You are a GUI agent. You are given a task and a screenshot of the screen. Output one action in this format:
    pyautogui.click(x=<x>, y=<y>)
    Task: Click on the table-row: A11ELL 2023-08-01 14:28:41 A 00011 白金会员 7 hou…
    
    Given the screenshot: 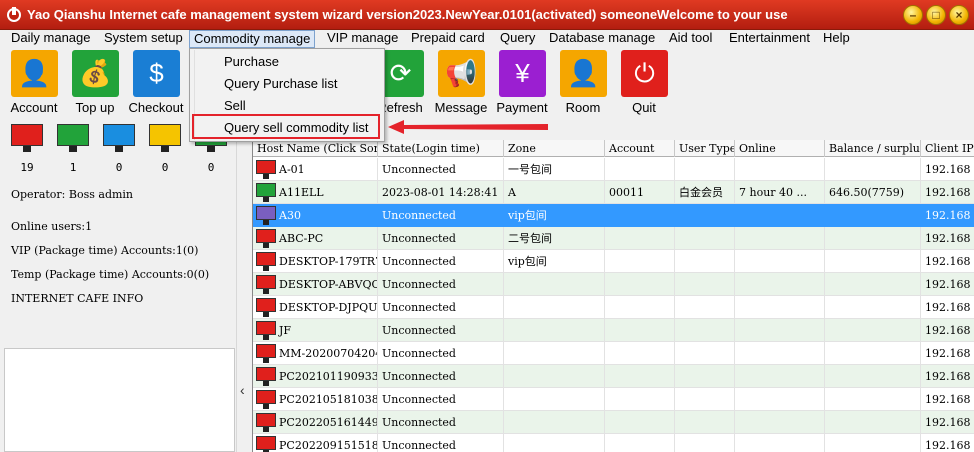 What is the action you would take?
    pyautogui.click(x=613, y=192)
    